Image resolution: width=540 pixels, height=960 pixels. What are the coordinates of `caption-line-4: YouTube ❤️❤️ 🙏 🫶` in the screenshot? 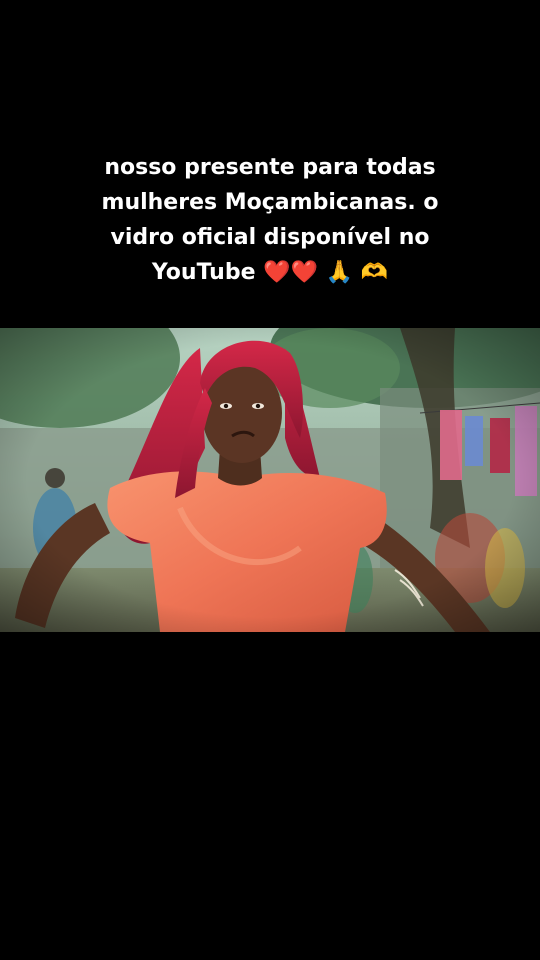 It's located at (270, 272).